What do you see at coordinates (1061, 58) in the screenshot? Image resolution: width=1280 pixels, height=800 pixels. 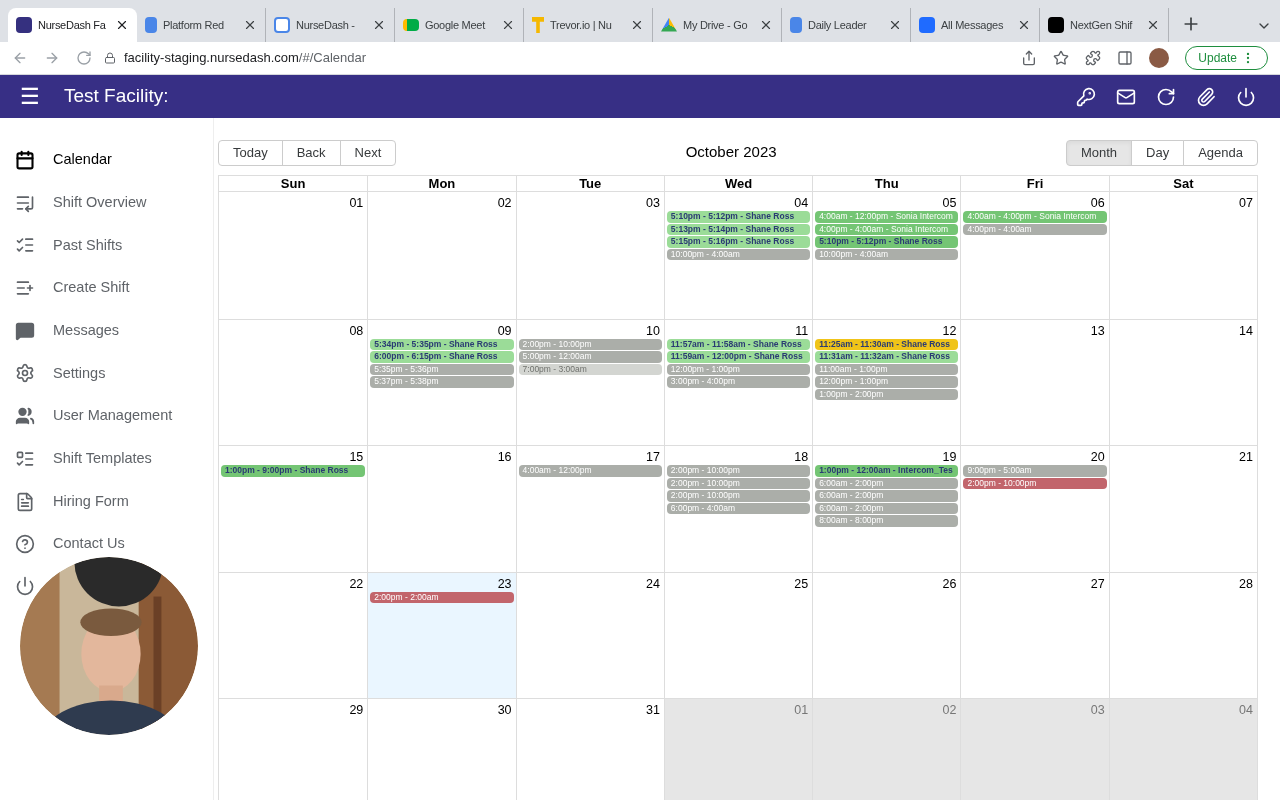 I see `bookmark-icon` at bounding box center [1061, 58].